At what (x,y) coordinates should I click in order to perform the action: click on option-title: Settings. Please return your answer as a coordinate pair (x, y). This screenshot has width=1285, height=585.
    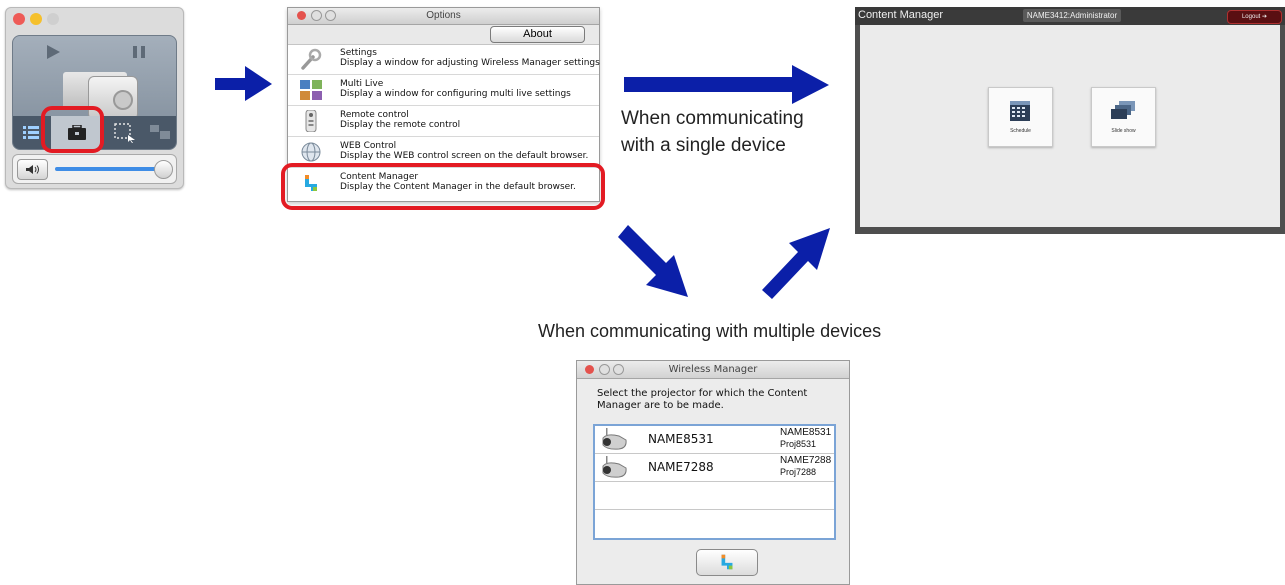
    Looking at the image, I should click on (358, 53).